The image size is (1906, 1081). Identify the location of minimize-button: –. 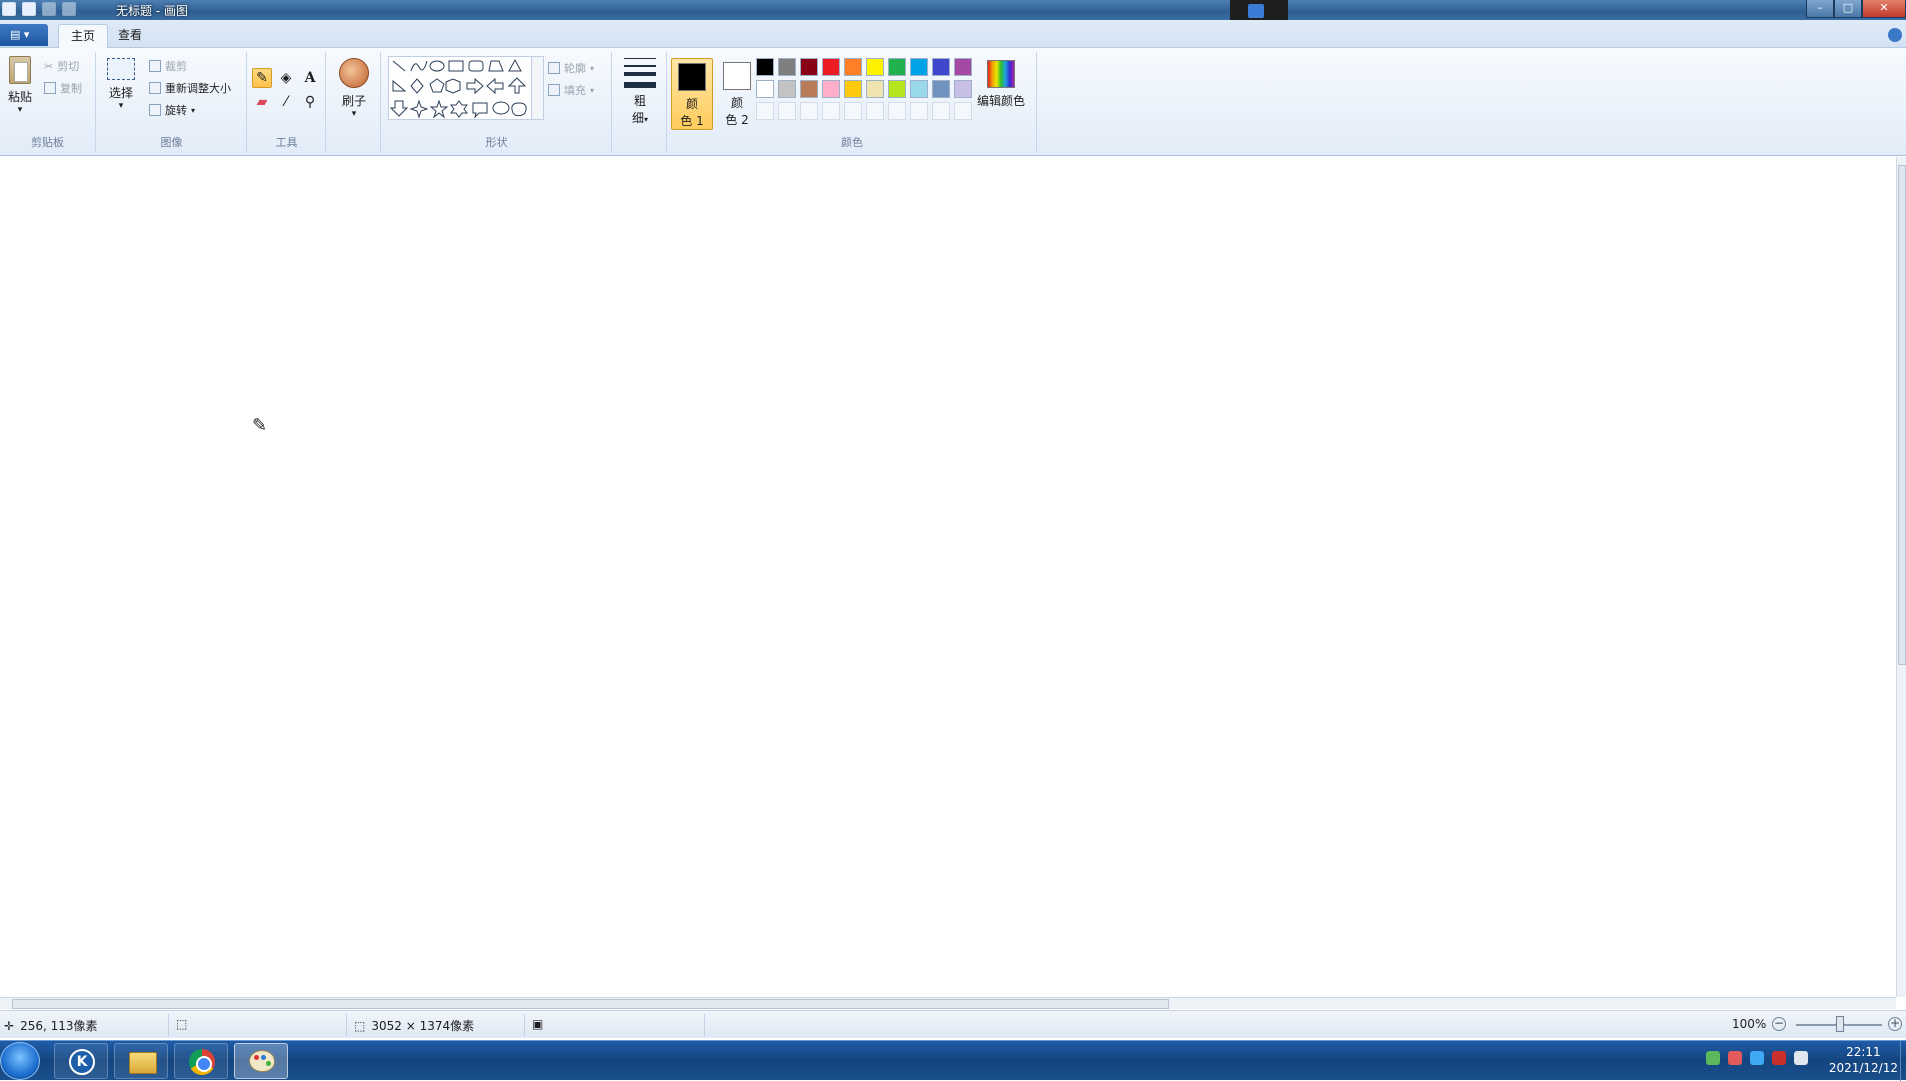
(1820, 9).